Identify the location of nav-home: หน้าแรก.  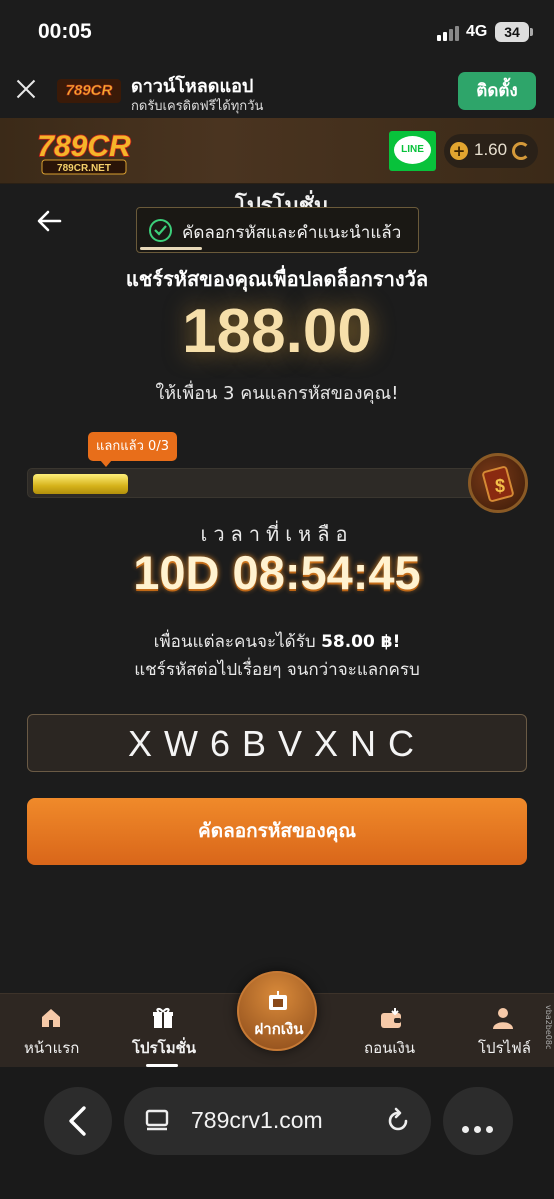
(51, 1031).